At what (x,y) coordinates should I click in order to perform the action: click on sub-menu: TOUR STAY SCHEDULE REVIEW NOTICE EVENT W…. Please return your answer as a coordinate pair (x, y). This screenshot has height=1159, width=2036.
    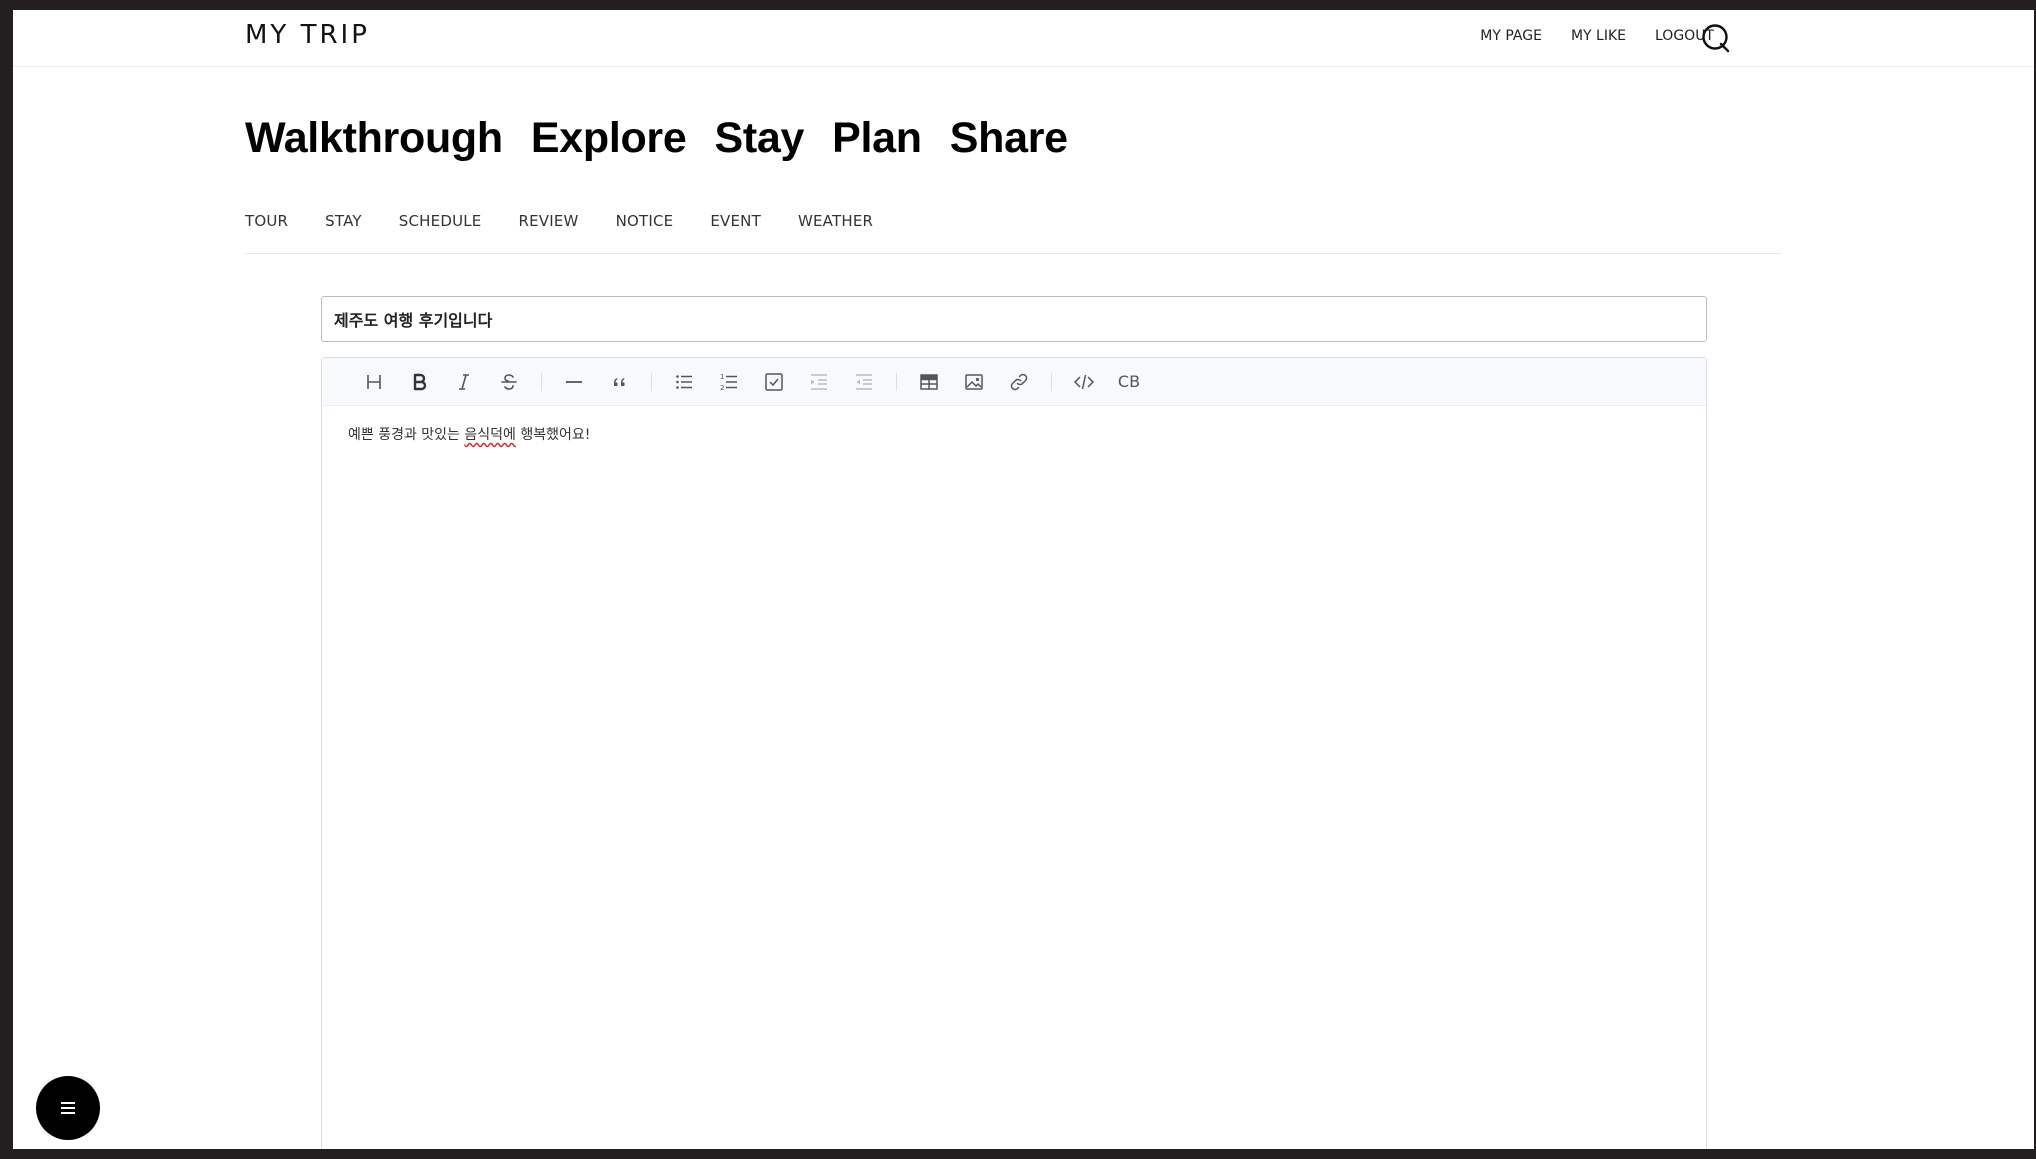
    Looking at the image, I should click on (1013, 232).